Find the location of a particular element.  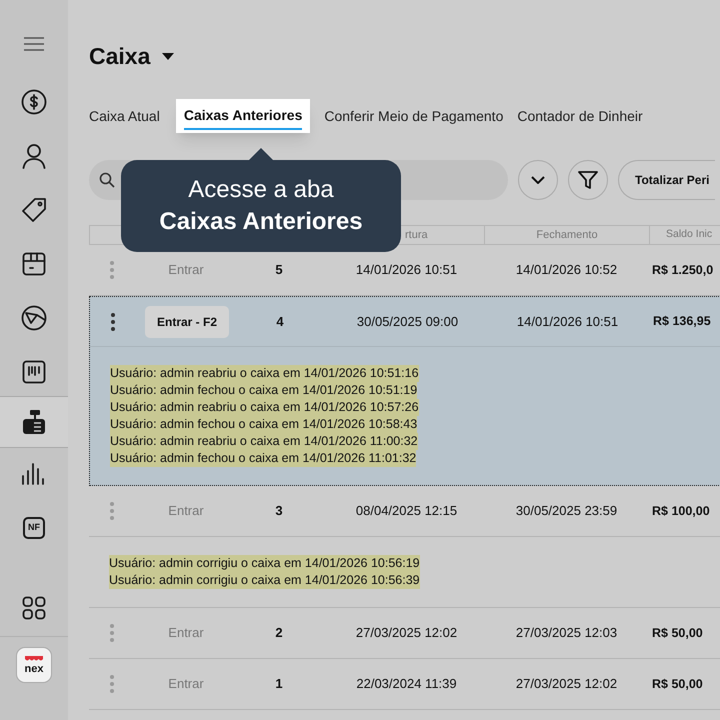

log-entry: Usuário: admin reabriu o caixa em 14/01/2026 10:51:16 is located at coordinates (264, 373).